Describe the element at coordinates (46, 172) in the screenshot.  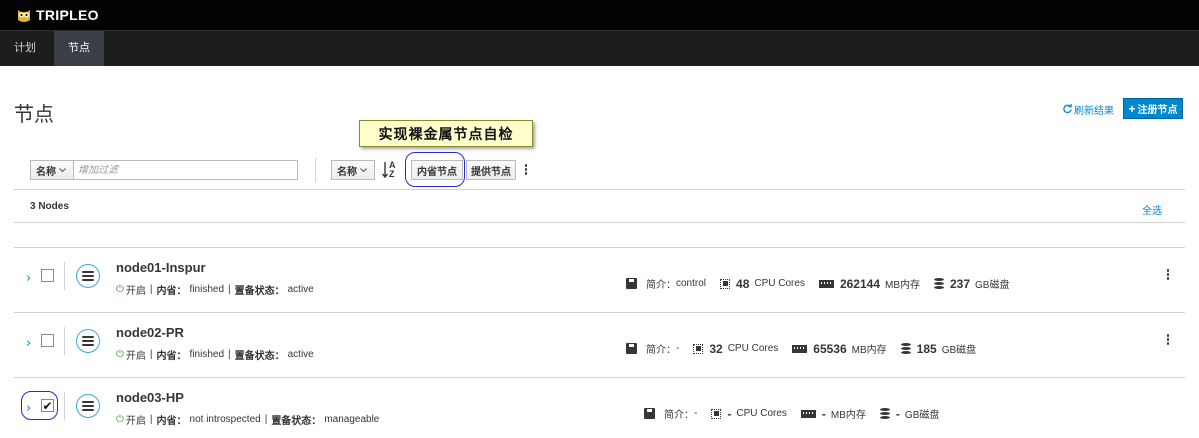
I see `filter-field-label: 名称` at that location.